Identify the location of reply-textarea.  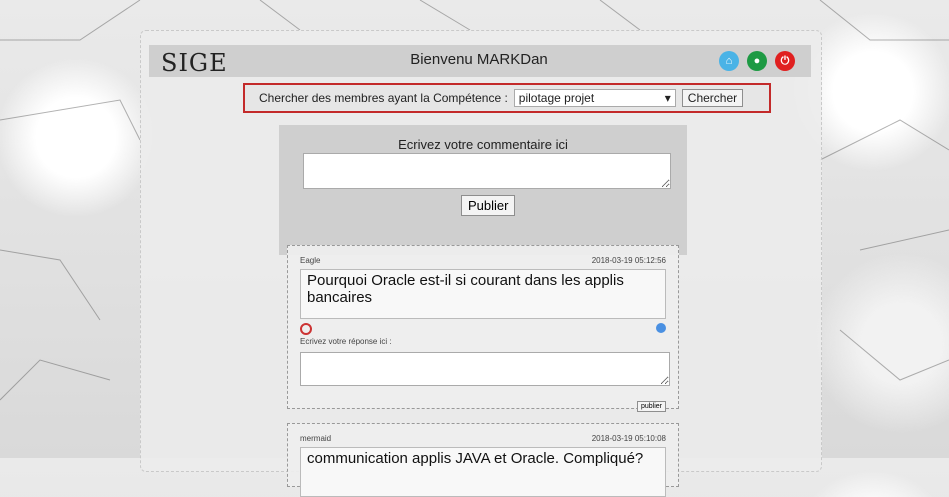
(485, 369).